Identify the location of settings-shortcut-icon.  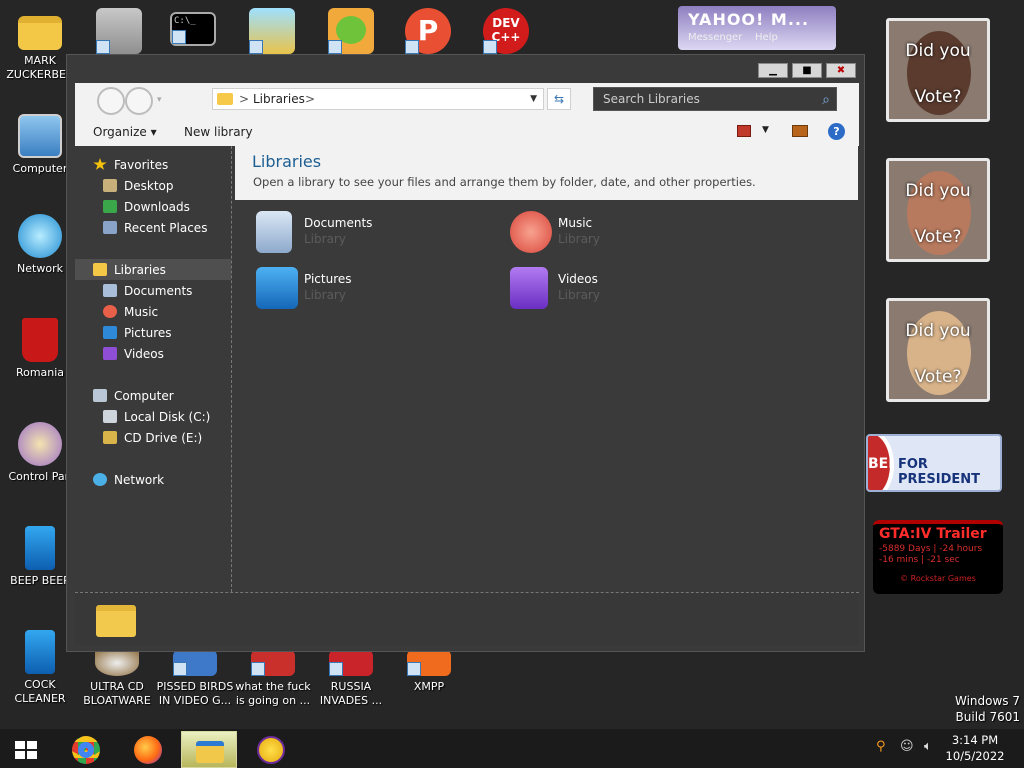
(119, 31).